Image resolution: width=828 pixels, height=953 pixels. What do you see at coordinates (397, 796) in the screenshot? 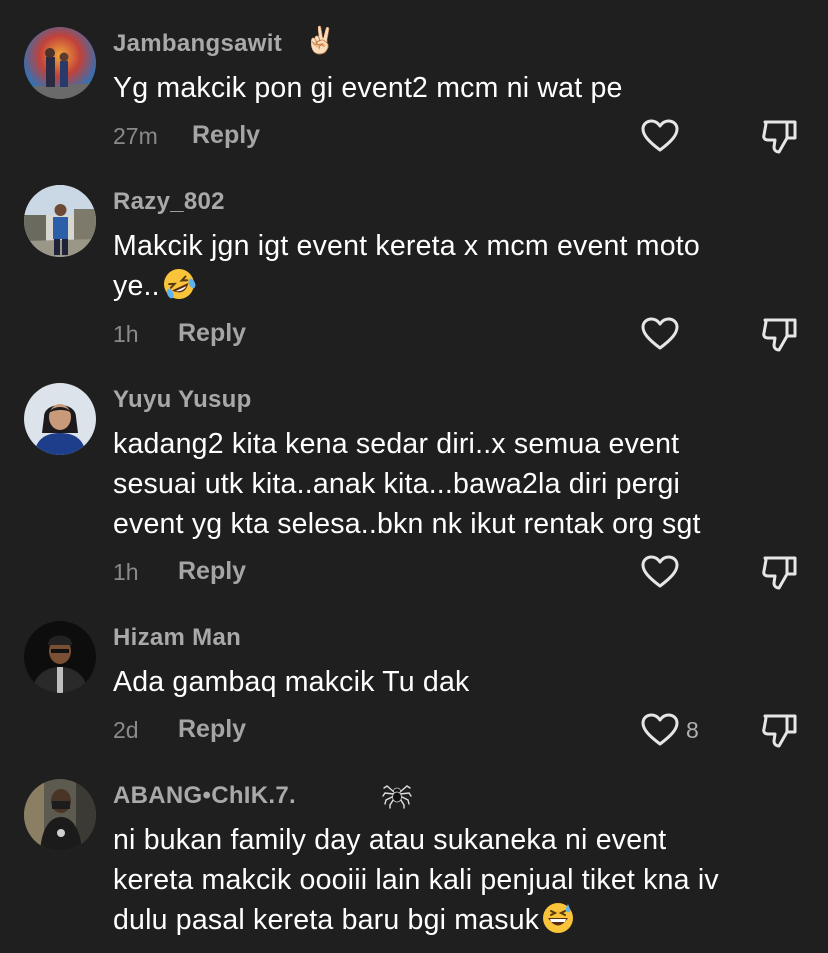
I see `spider-emoji-icon` at bounding box center [397, 796].